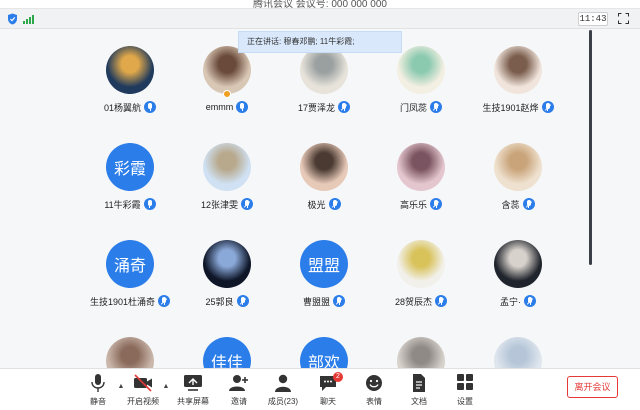 This screenshot has width=640, height=410. I want to click on participant-name-row: 17贾泽龙, so click(324, 107).